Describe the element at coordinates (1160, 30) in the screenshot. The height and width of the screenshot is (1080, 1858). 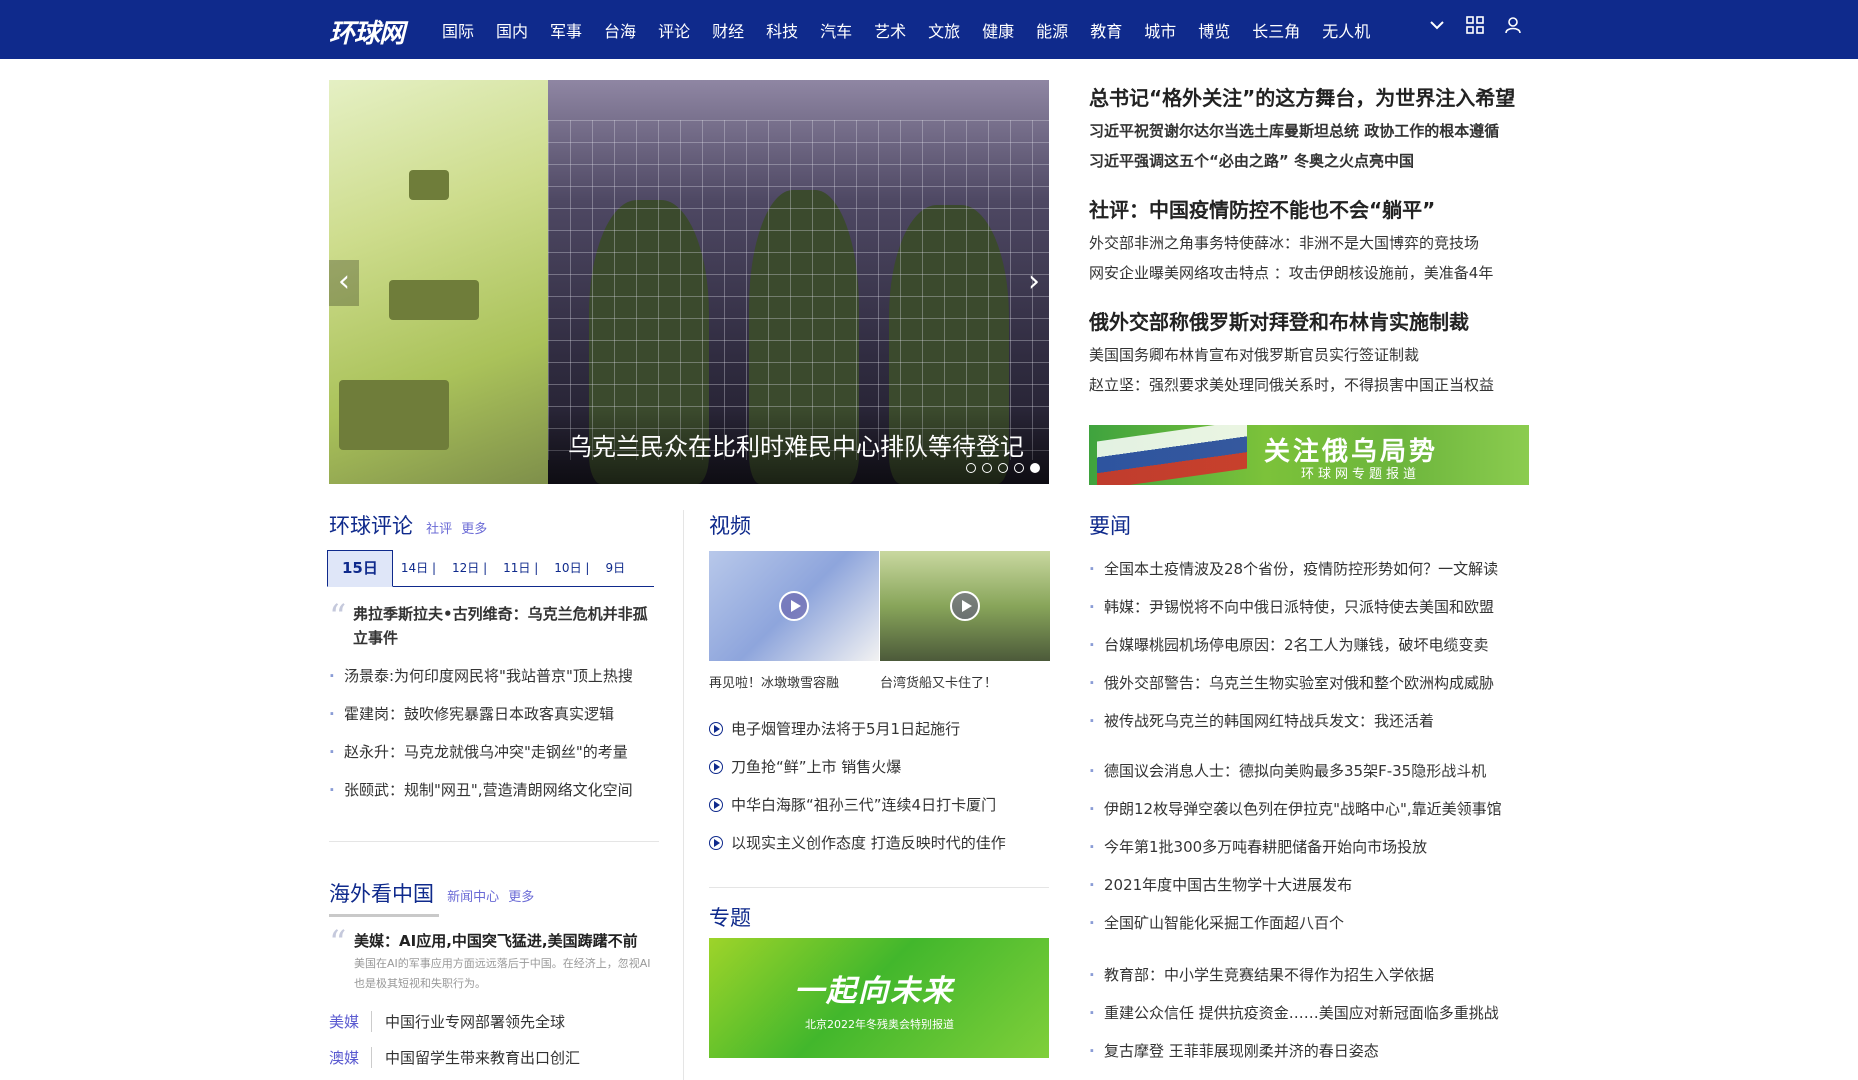
I see `nav-item: 城市` at that location.